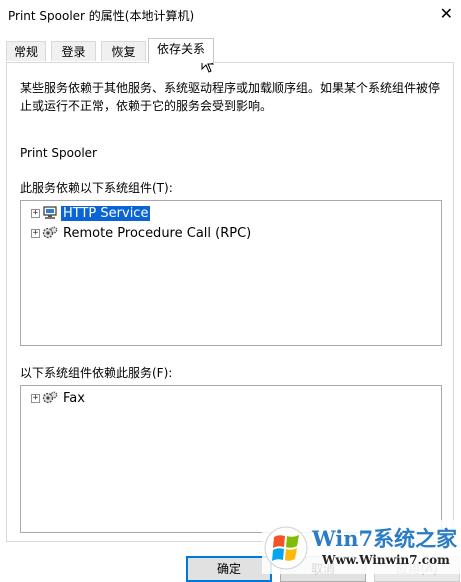 The width and height of the screenshot is (461, 582). I want to click on tree-item-label: Fax, so click(74, 398).